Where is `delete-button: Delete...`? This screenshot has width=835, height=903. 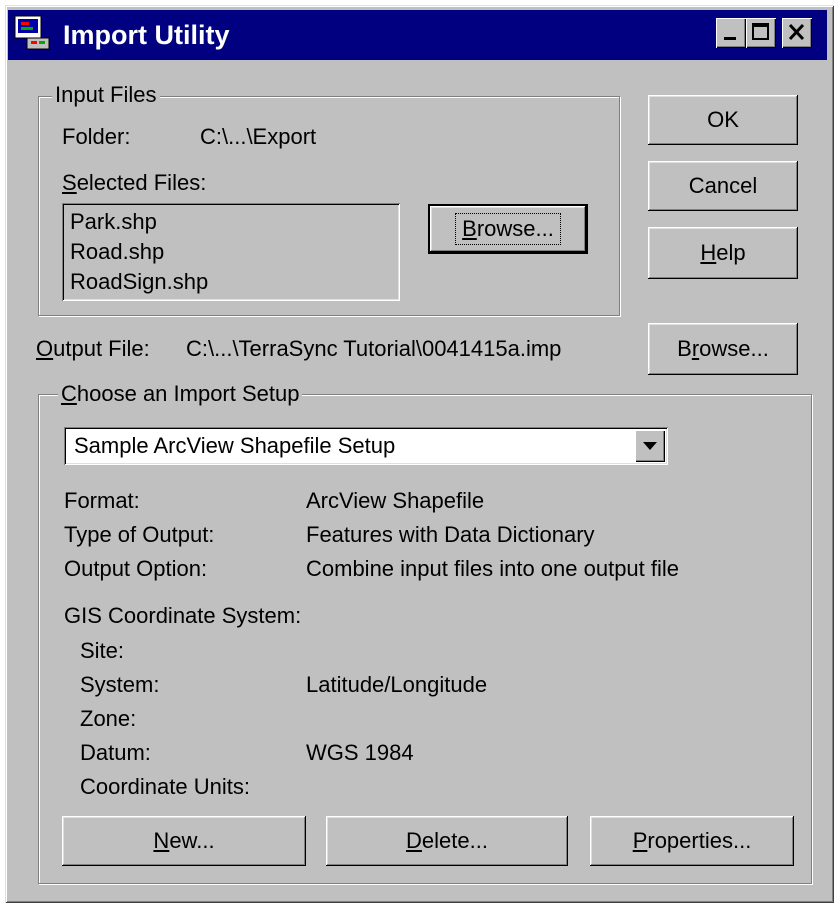
delete-button: Delete... is located at coordinates (447, 841).